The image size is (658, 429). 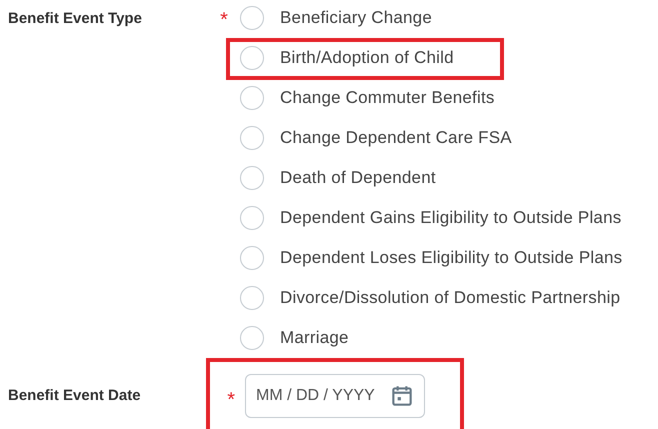 I want to click on date-field: MM / DD / YYYY, so click(x=335, y=396).